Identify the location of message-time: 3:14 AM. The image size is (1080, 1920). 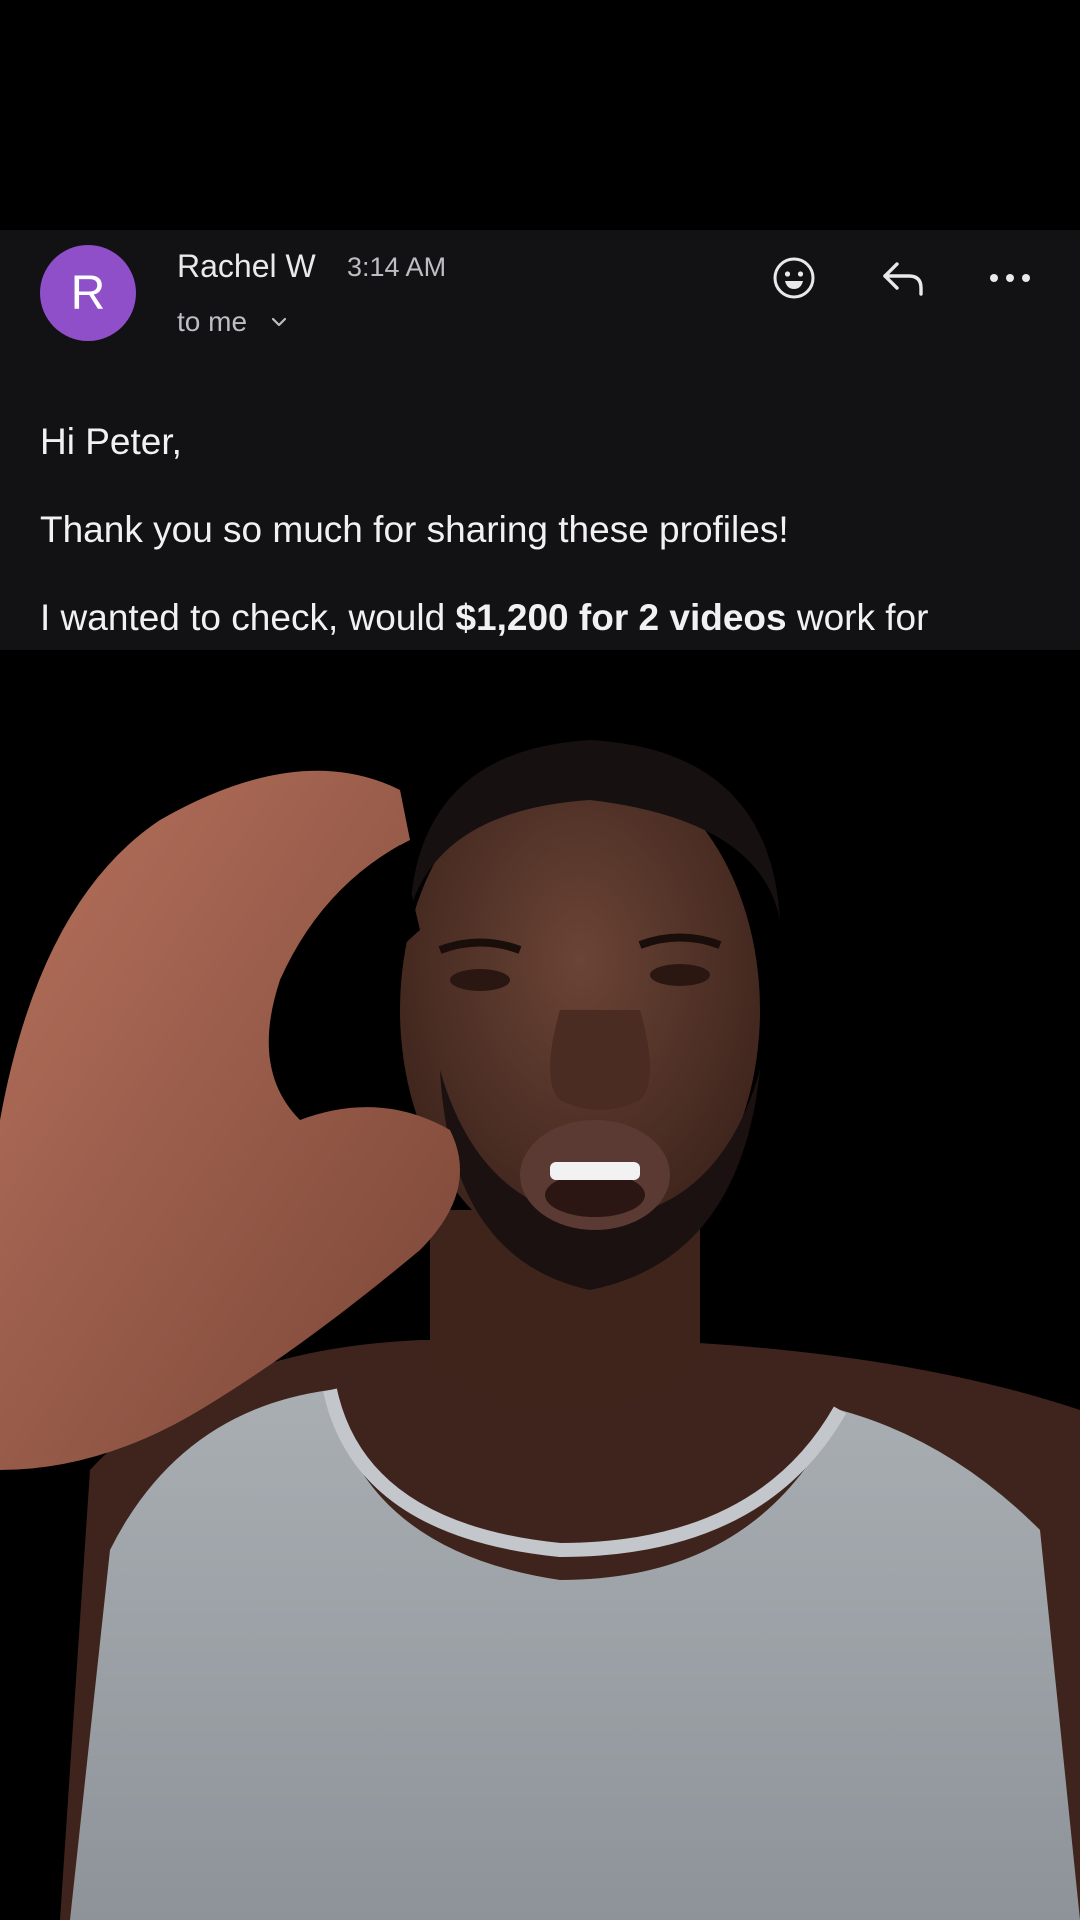
(397, 267).